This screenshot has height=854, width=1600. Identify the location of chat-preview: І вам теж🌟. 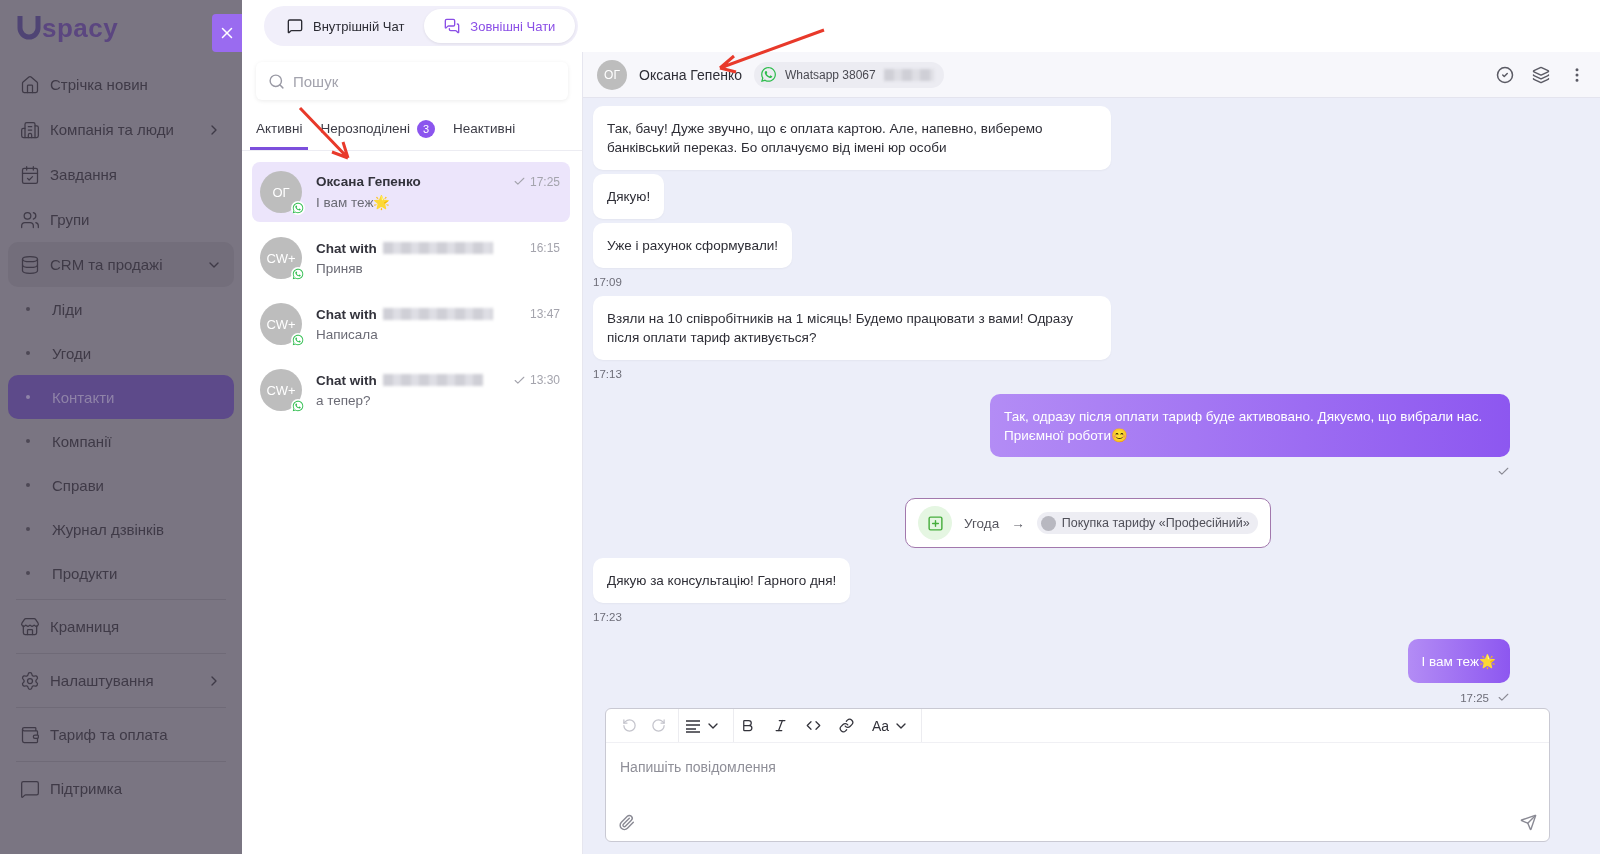
(354, 202).